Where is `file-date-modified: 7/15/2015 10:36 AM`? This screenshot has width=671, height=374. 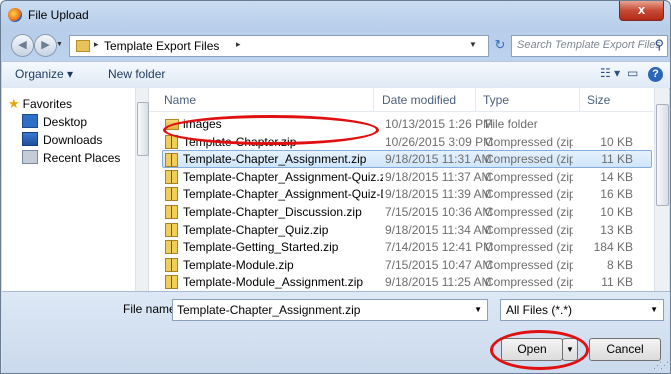
file-date-modified: 7/15/2015 10:36 AM is located at coordinates (439, 212).